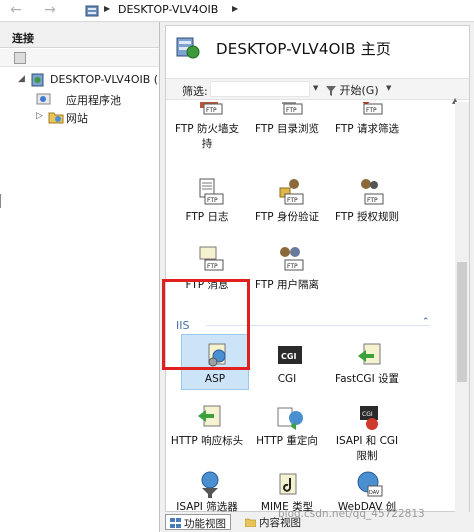  I want to click on feature-http-response-headers: HTTP 响应标头, so click(207, 439).